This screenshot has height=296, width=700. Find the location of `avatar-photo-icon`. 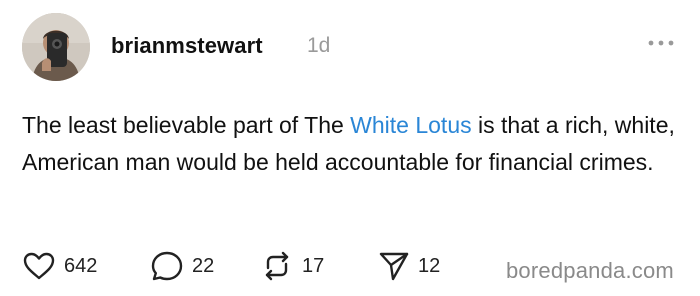

avatar-photo-icon is located at coordinates (56, 47).